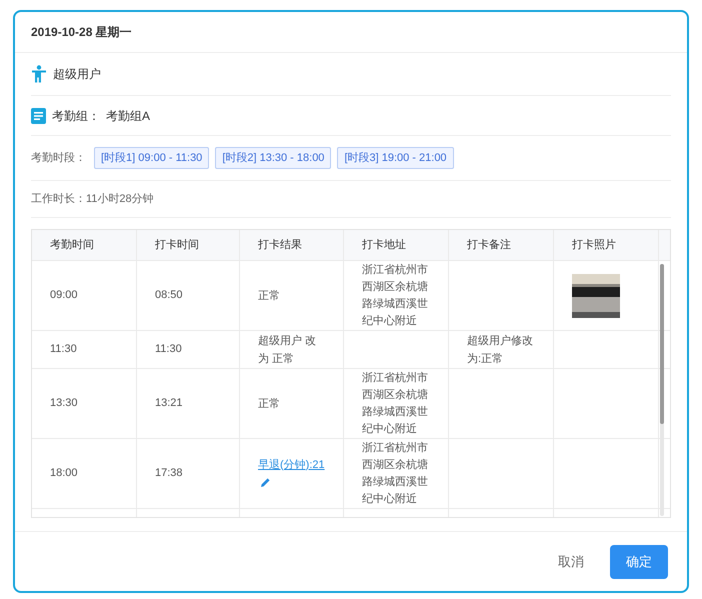 The height and width of the screenshot is (599, 702). Describe the element at coordinates (169, 404) in the screenshot. I see `table-cell-text: 13:21` at that location.